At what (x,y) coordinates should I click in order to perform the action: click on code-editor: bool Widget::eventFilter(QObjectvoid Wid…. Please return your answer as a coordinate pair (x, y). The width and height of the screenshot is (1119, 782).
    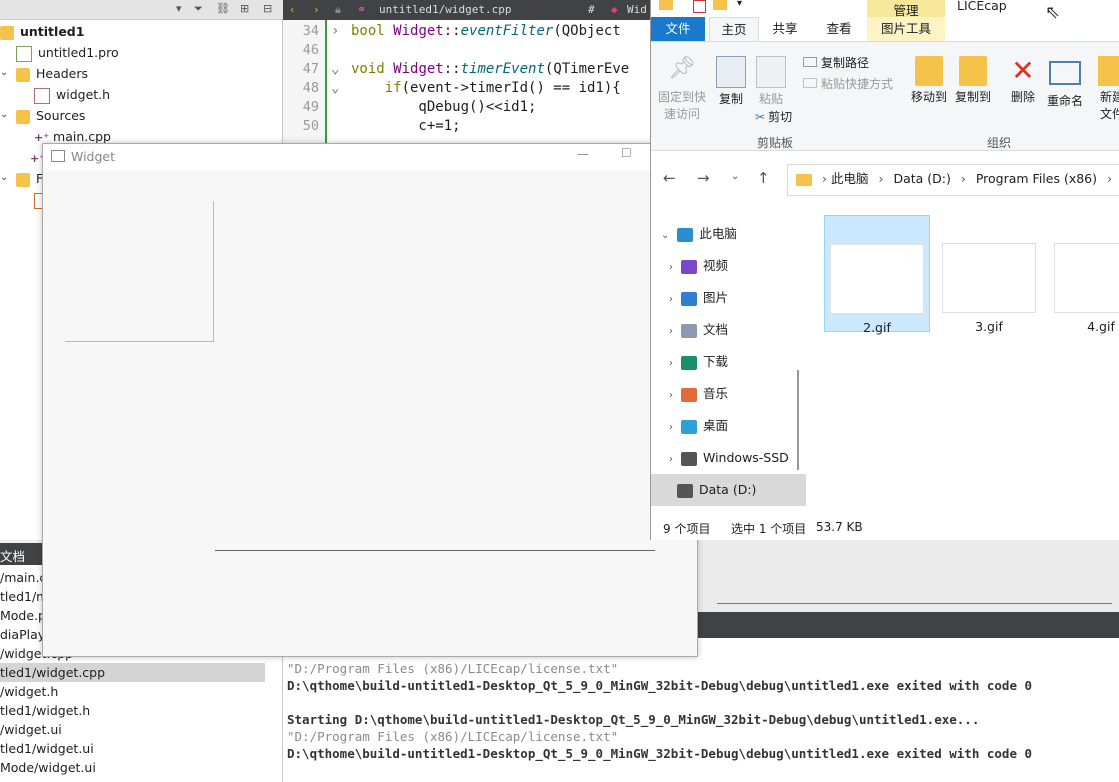
    Looking at the image, I should click on (487, 85).